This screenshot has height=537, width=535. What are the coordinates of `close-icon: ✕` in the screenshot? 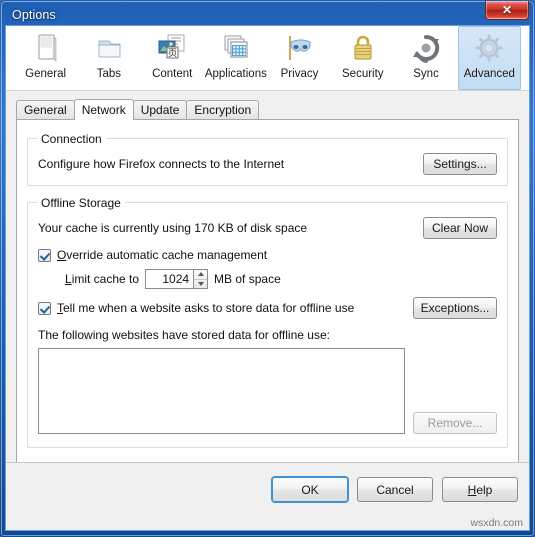 It's located at (507, 10).